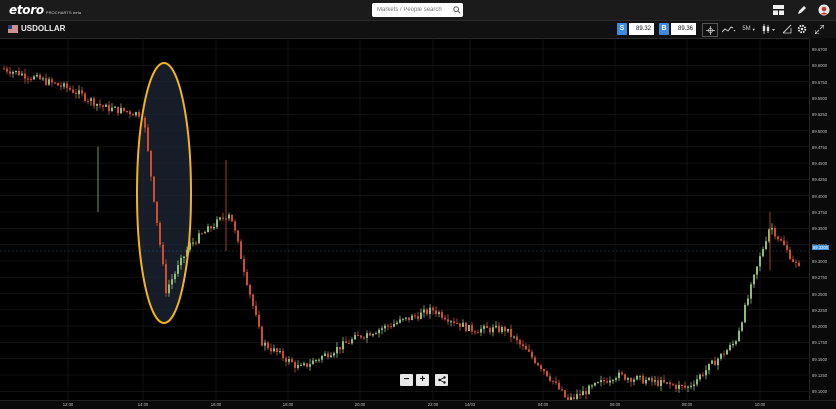 The image size is (836, 409). I want to click on indicators-icon, so click(729, 29).